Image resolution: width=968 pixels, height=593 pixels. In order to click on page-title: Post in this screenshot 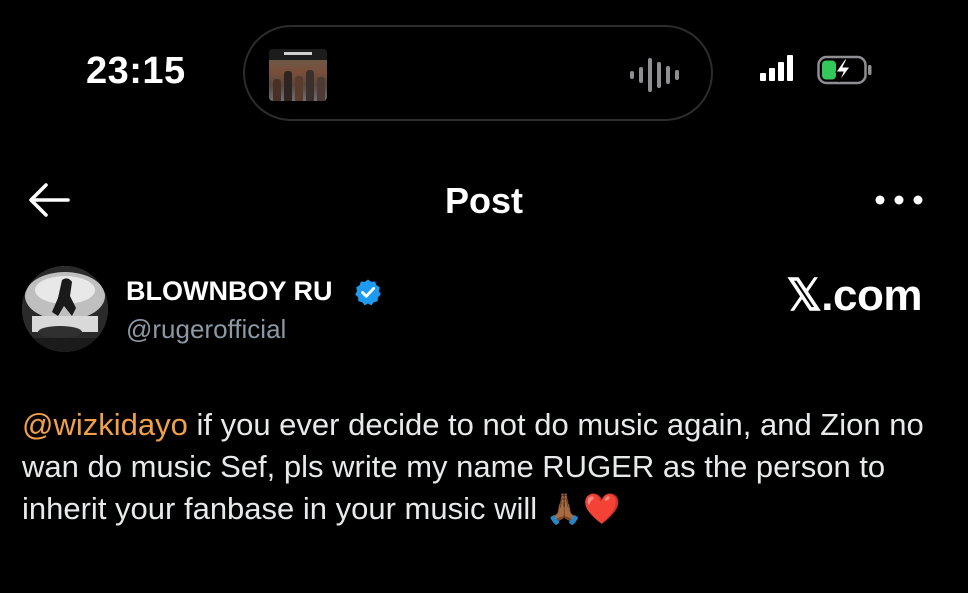, I will do `click(483, 200)`.